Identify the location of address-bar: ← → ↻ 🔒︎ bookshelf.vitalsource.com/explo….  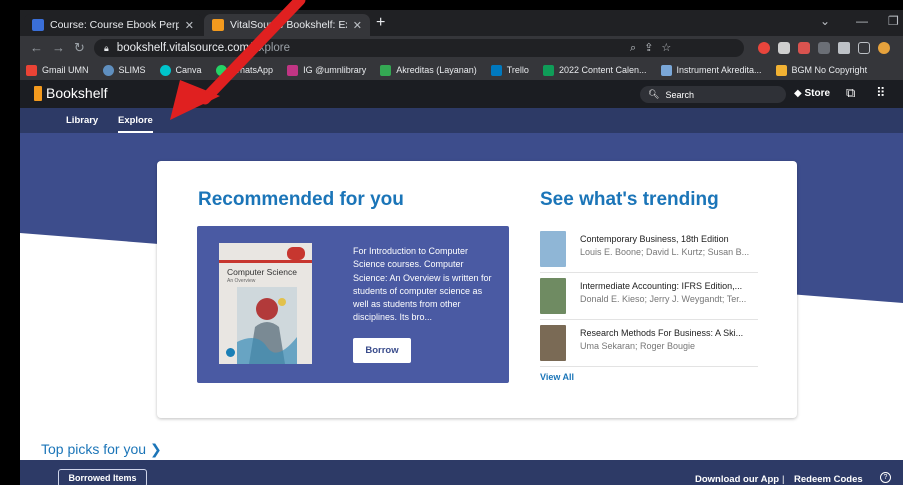
(461, 48).